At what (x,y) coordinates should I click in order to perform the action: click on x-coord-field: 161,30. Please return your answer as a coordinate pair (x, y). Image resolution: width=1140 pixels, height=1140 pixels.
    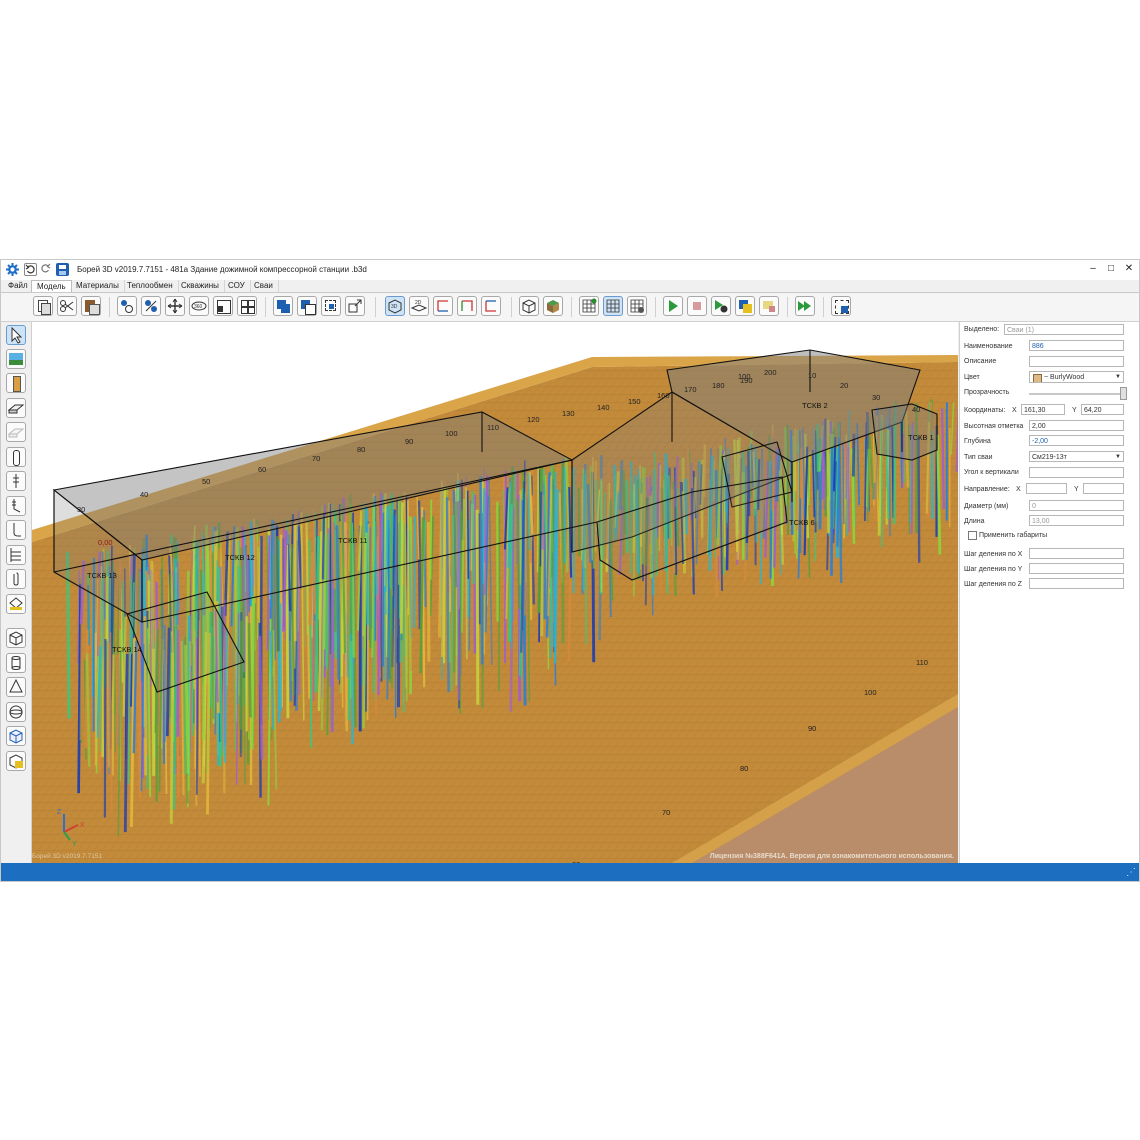
    Looking at the image, I should click on (1043, 409).